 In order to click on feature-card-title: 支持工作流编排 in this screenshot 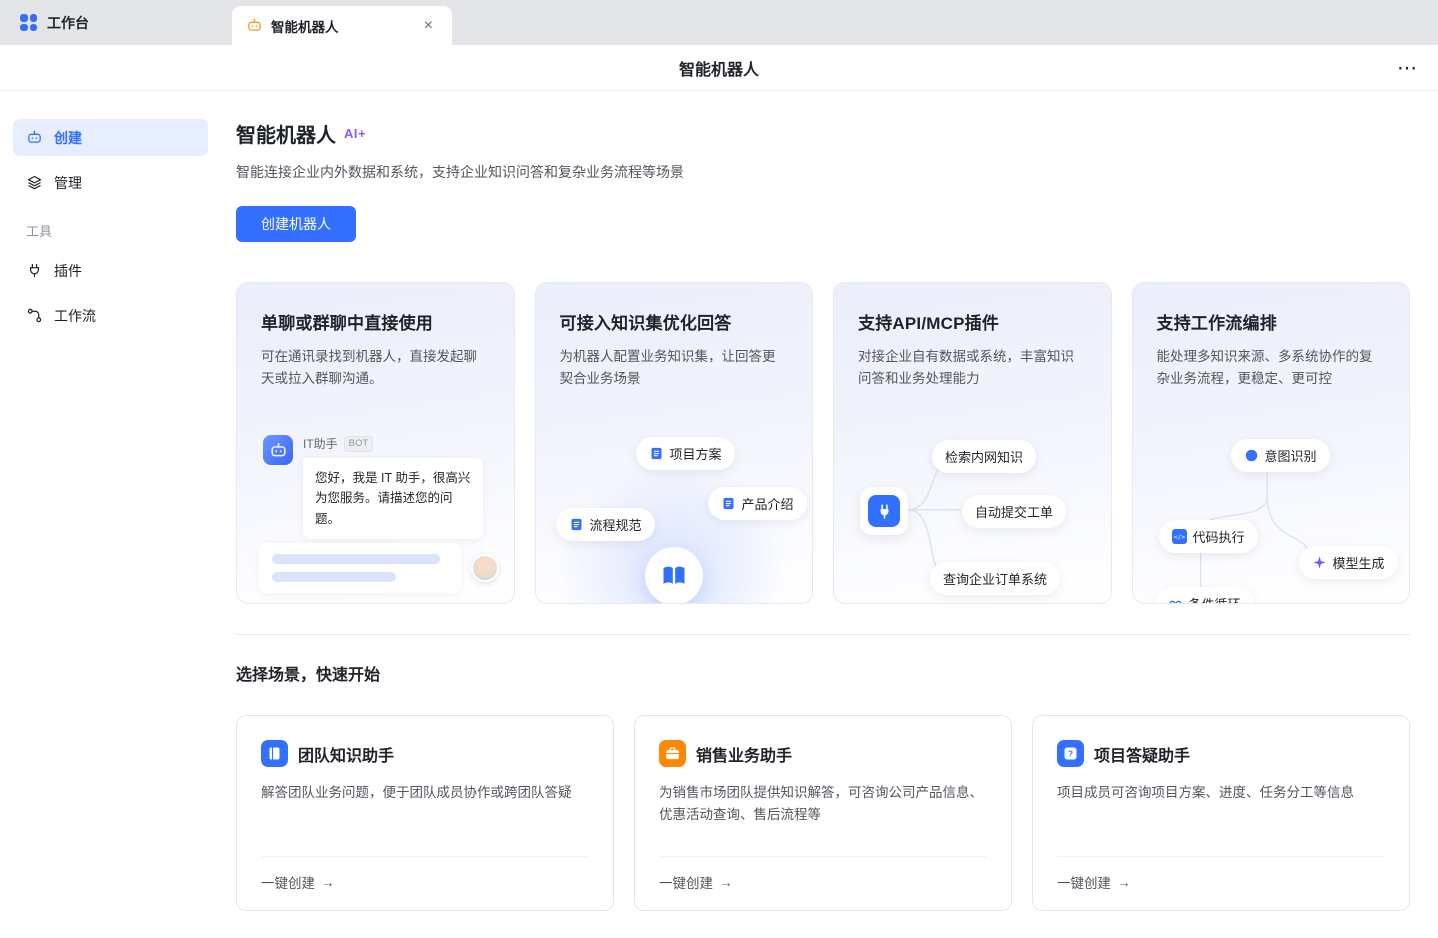, I will do `click(1216, 323)`.